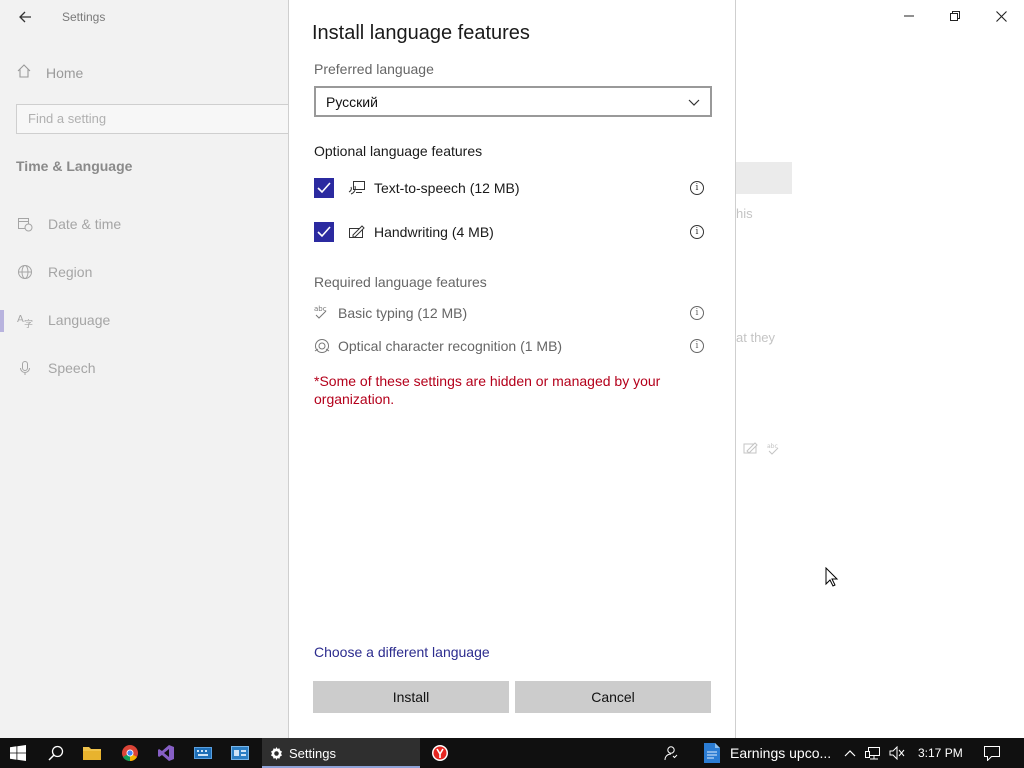 The width and height of the screenshot is (1024, 768). What do you see at coordinates (744, 213) in the screenshot?
I see `background-text: his` at bounding box center [744, 213].